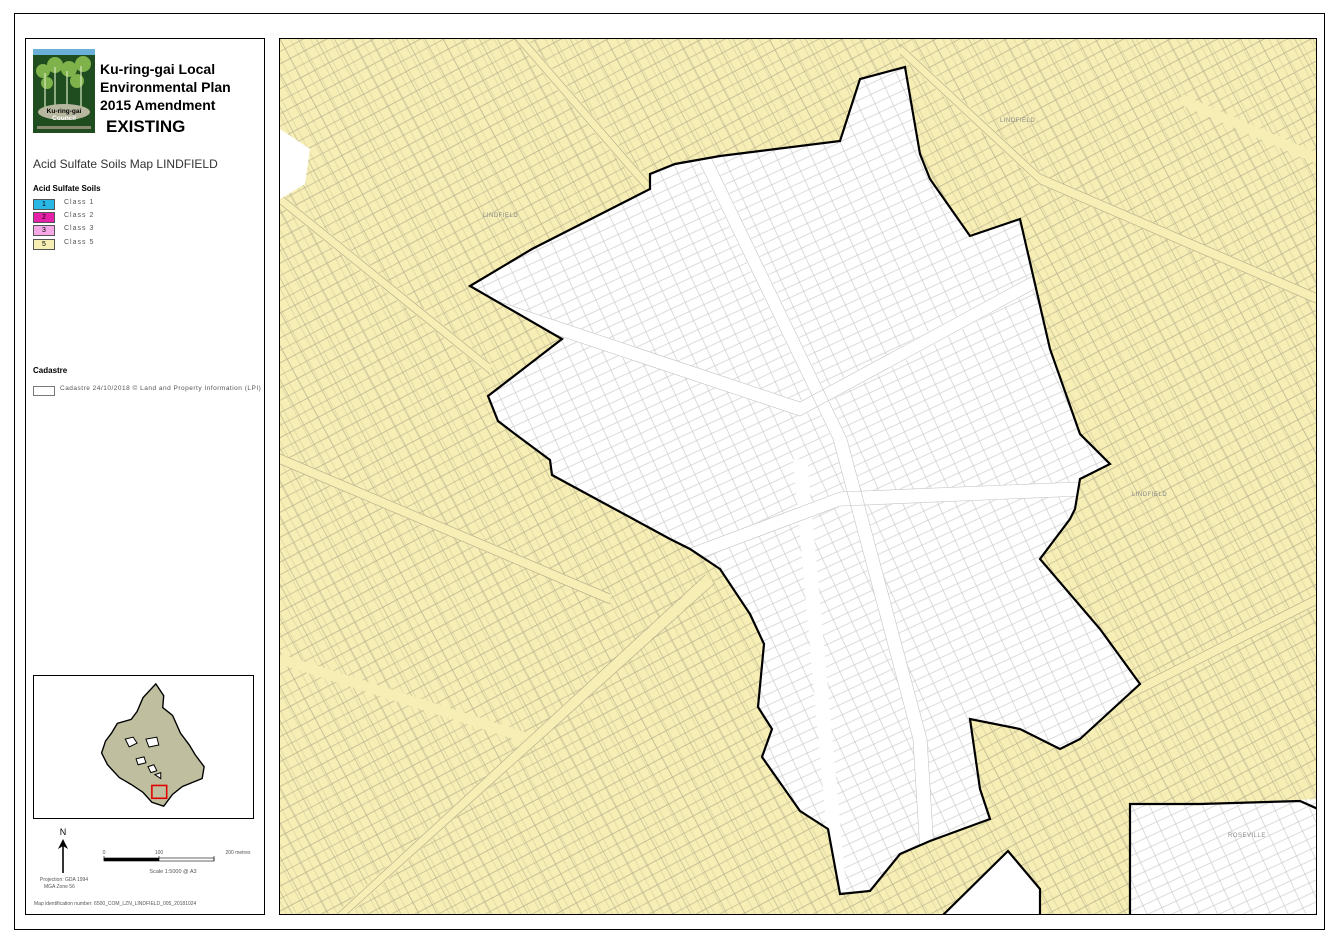 This screenshot has height=947, width=1341. I want to click on scale-tick-100: 100, so click(159, 853).